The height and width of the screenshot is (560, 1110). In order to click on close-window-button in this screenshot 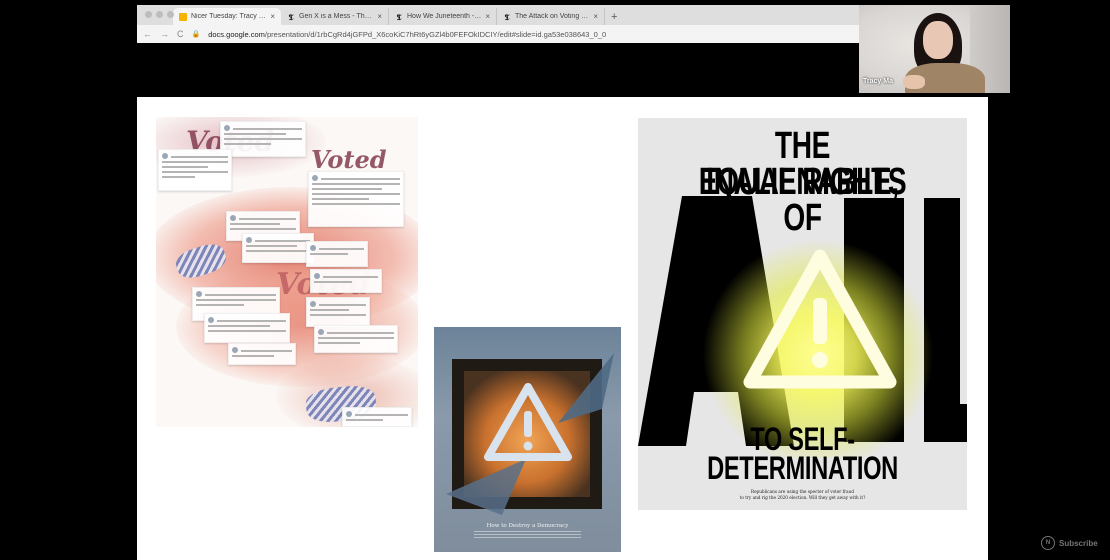, I will do `click(148, 14)`.